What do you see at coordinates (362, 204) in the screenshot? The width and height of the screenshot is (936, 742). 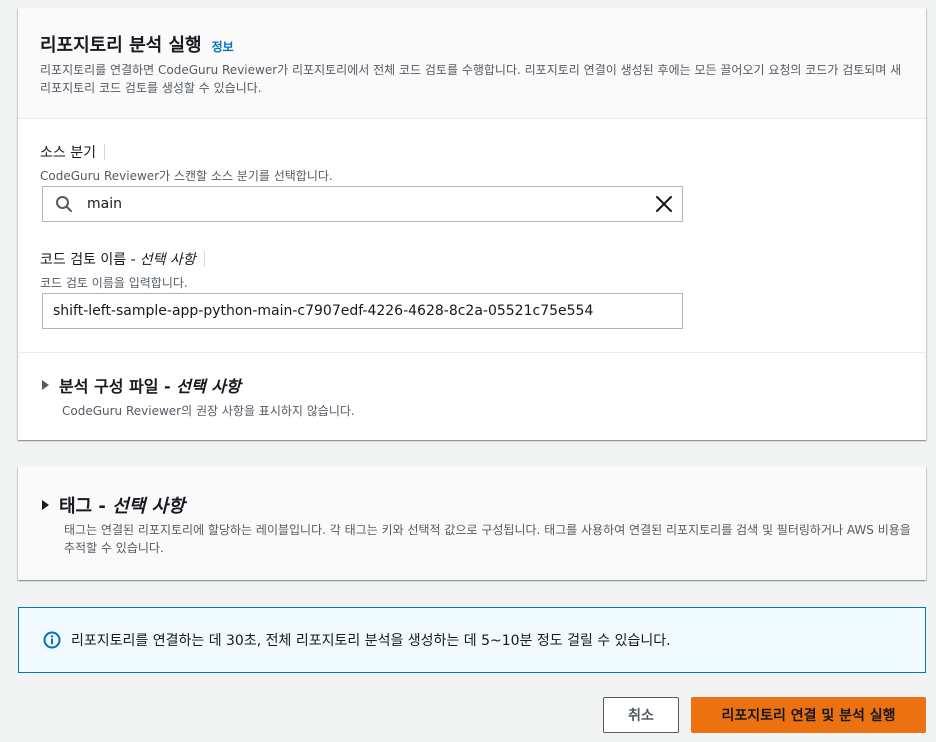 I see `source-branch-select: main` at bounding box center [362, 204].